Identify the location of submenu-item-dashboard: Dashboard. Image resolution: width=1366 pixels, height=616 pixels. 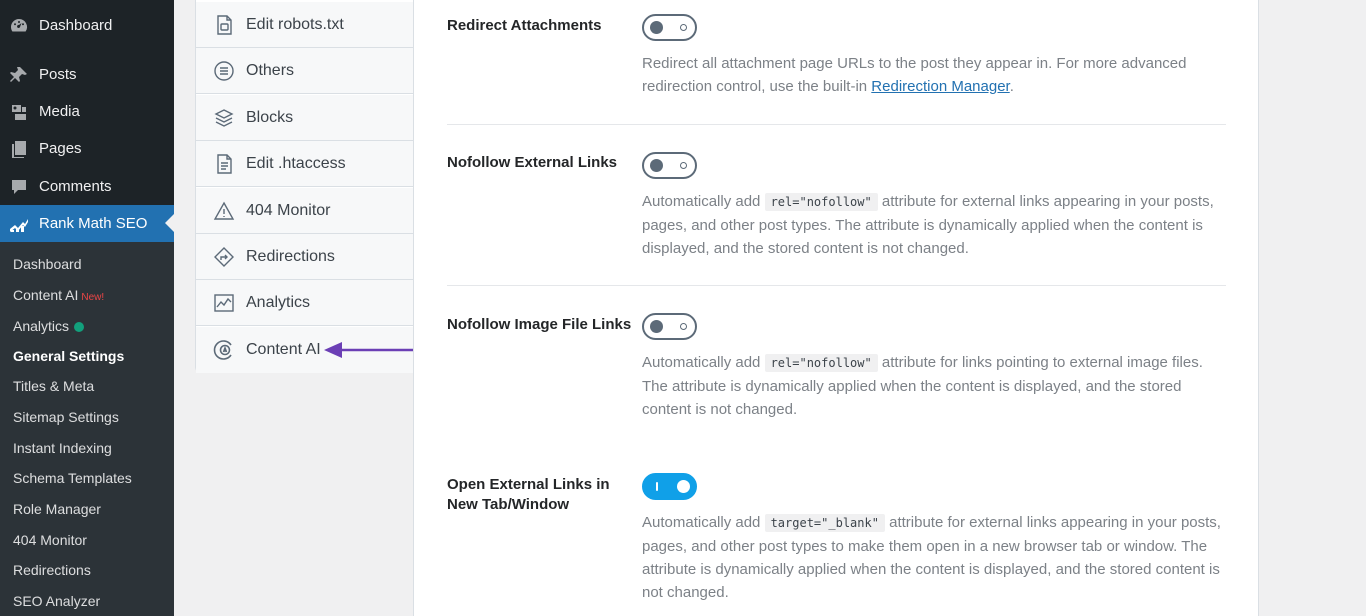
(47, 264).